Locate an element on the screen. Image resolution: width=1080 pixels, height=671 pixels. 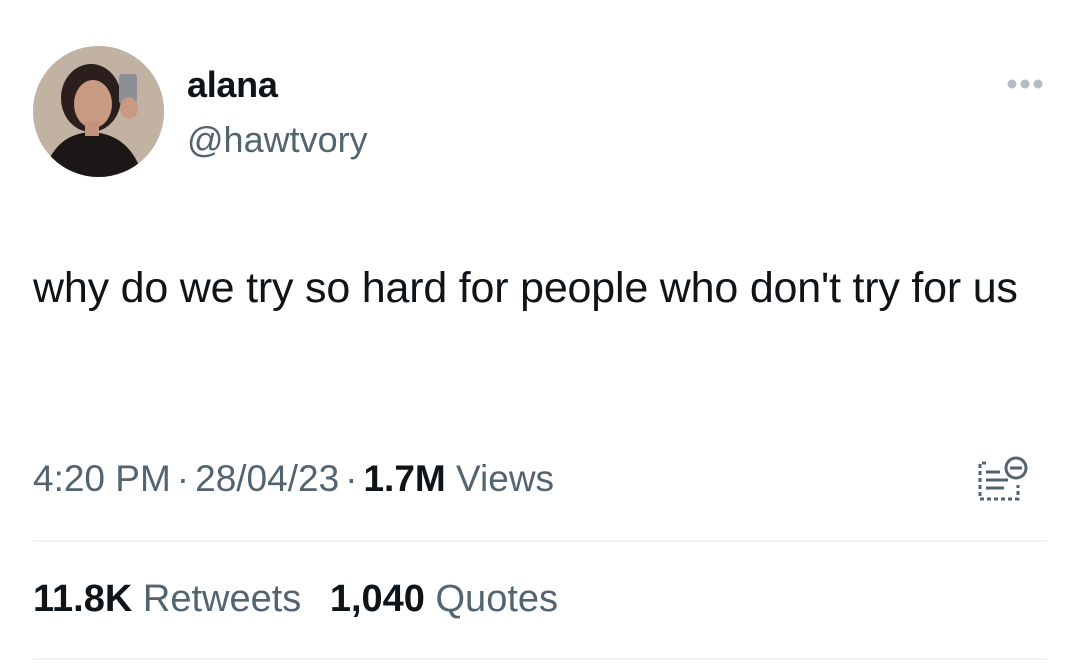
retweets-label: Retweets is located at coordinates (222, 599).